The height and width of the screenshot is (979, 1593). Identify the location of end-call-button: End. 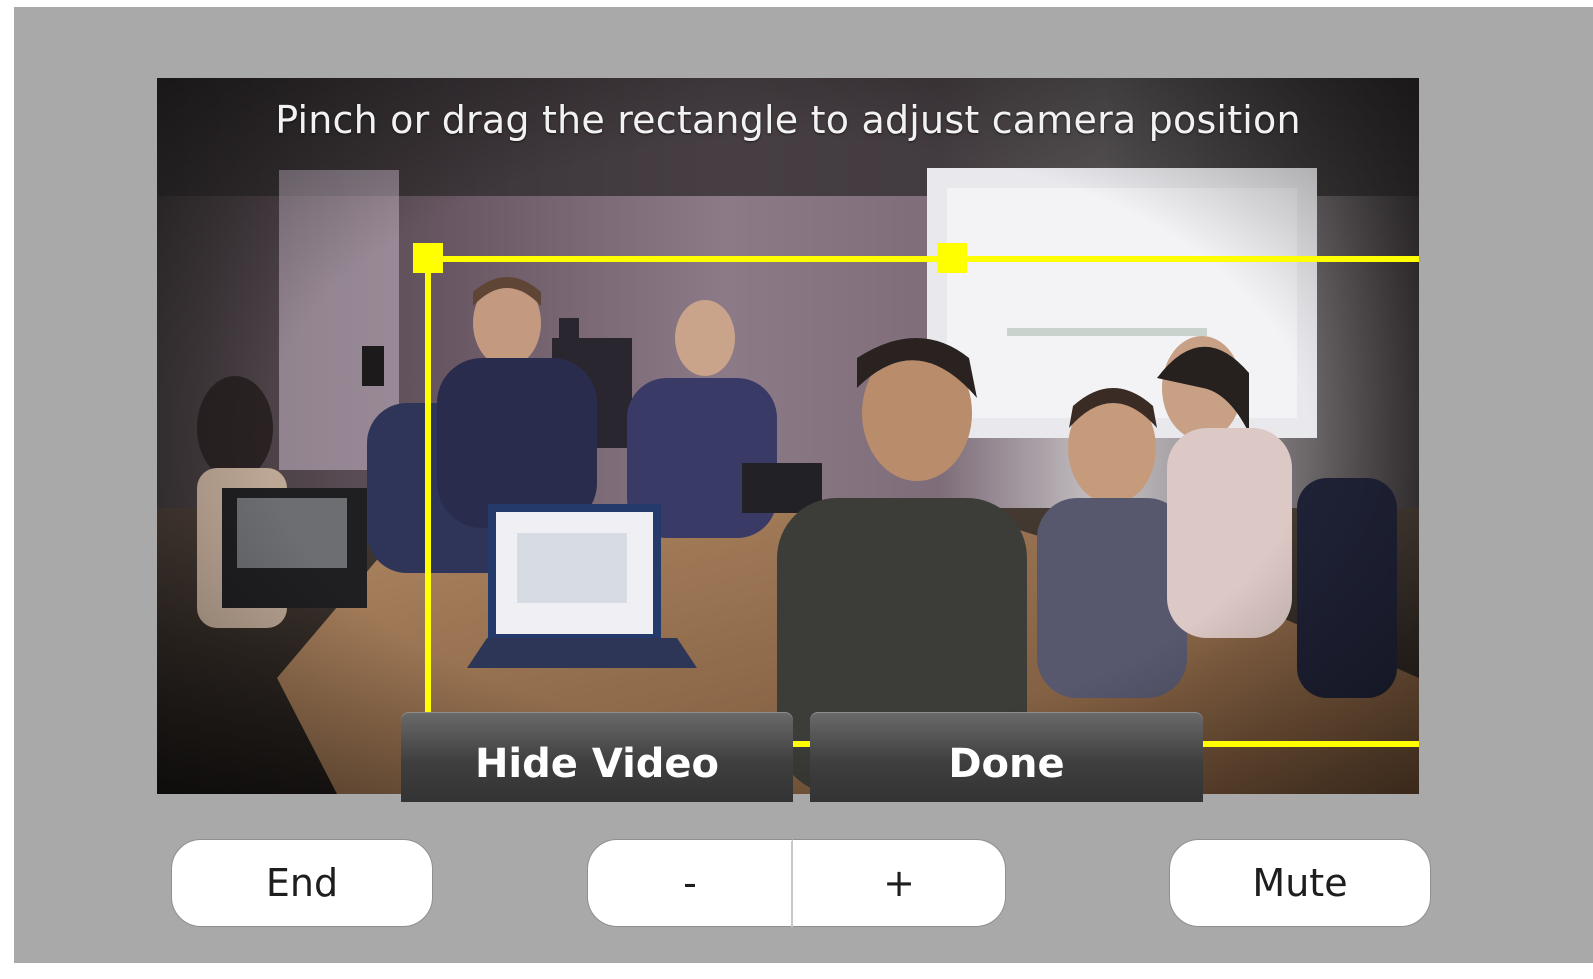
(302, 883).